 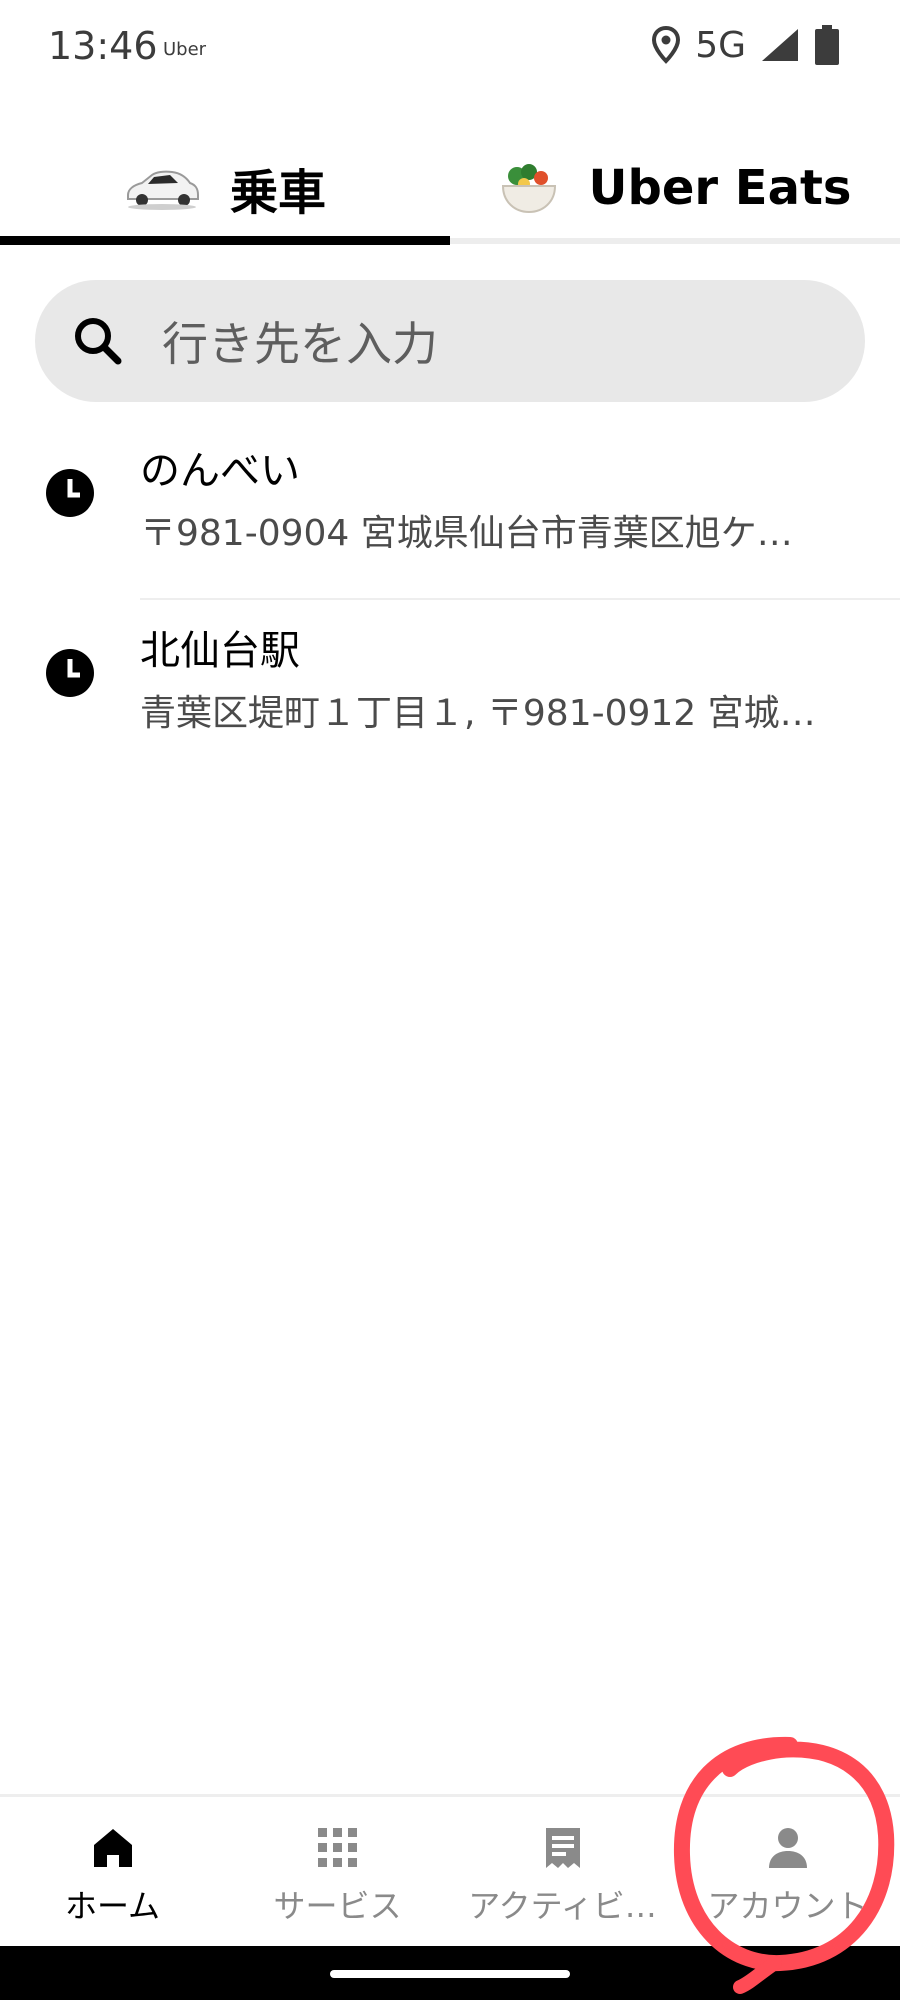 I want to click on active-tab-indicator, so click(x=225, y=240).